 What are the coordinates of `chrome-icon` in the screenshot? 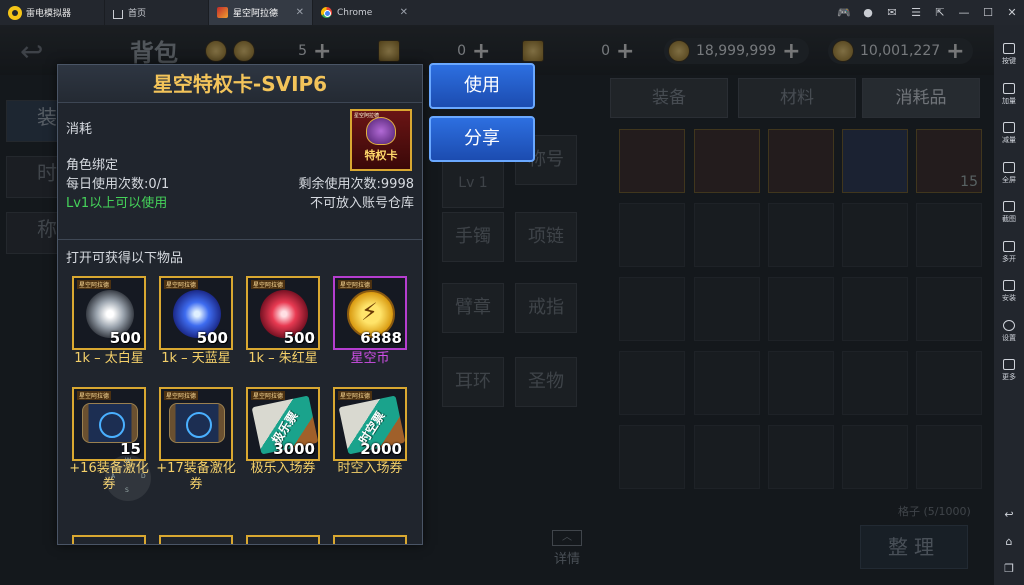 It's located at (326, 12).